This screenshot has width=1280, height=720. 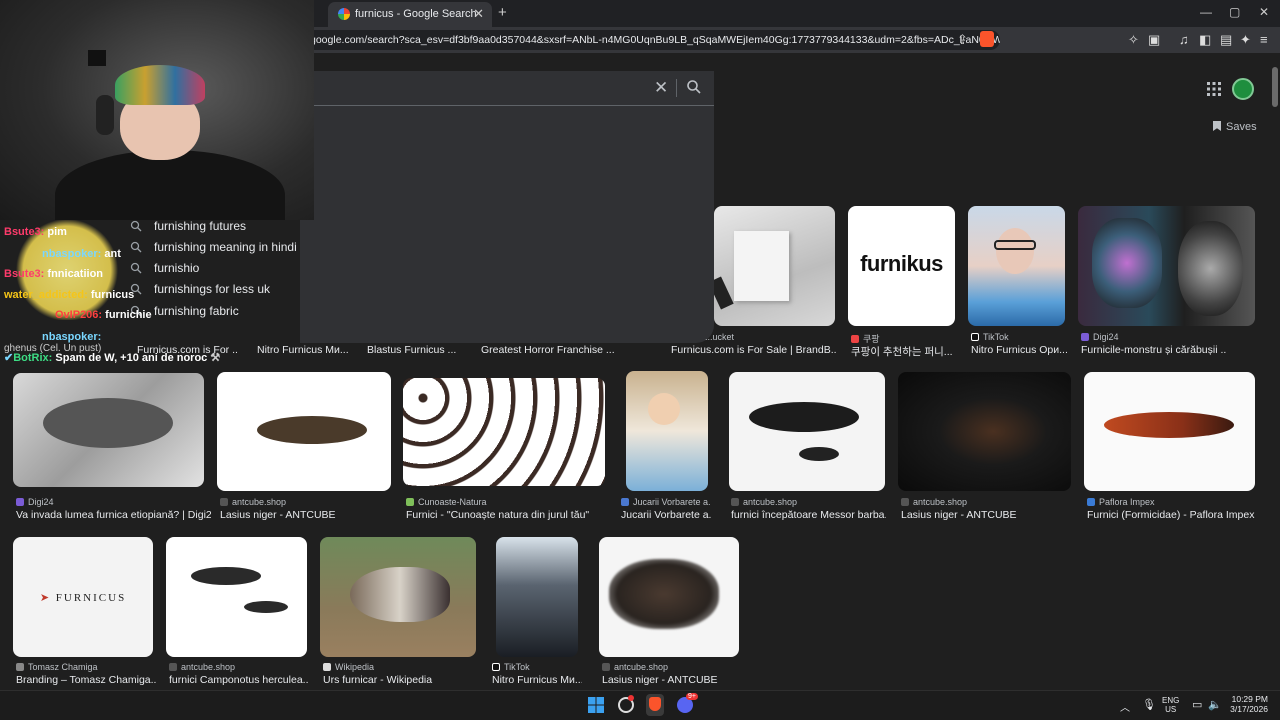 I want to click on wallet-icon: ▣, so click(x=1154, y=40).